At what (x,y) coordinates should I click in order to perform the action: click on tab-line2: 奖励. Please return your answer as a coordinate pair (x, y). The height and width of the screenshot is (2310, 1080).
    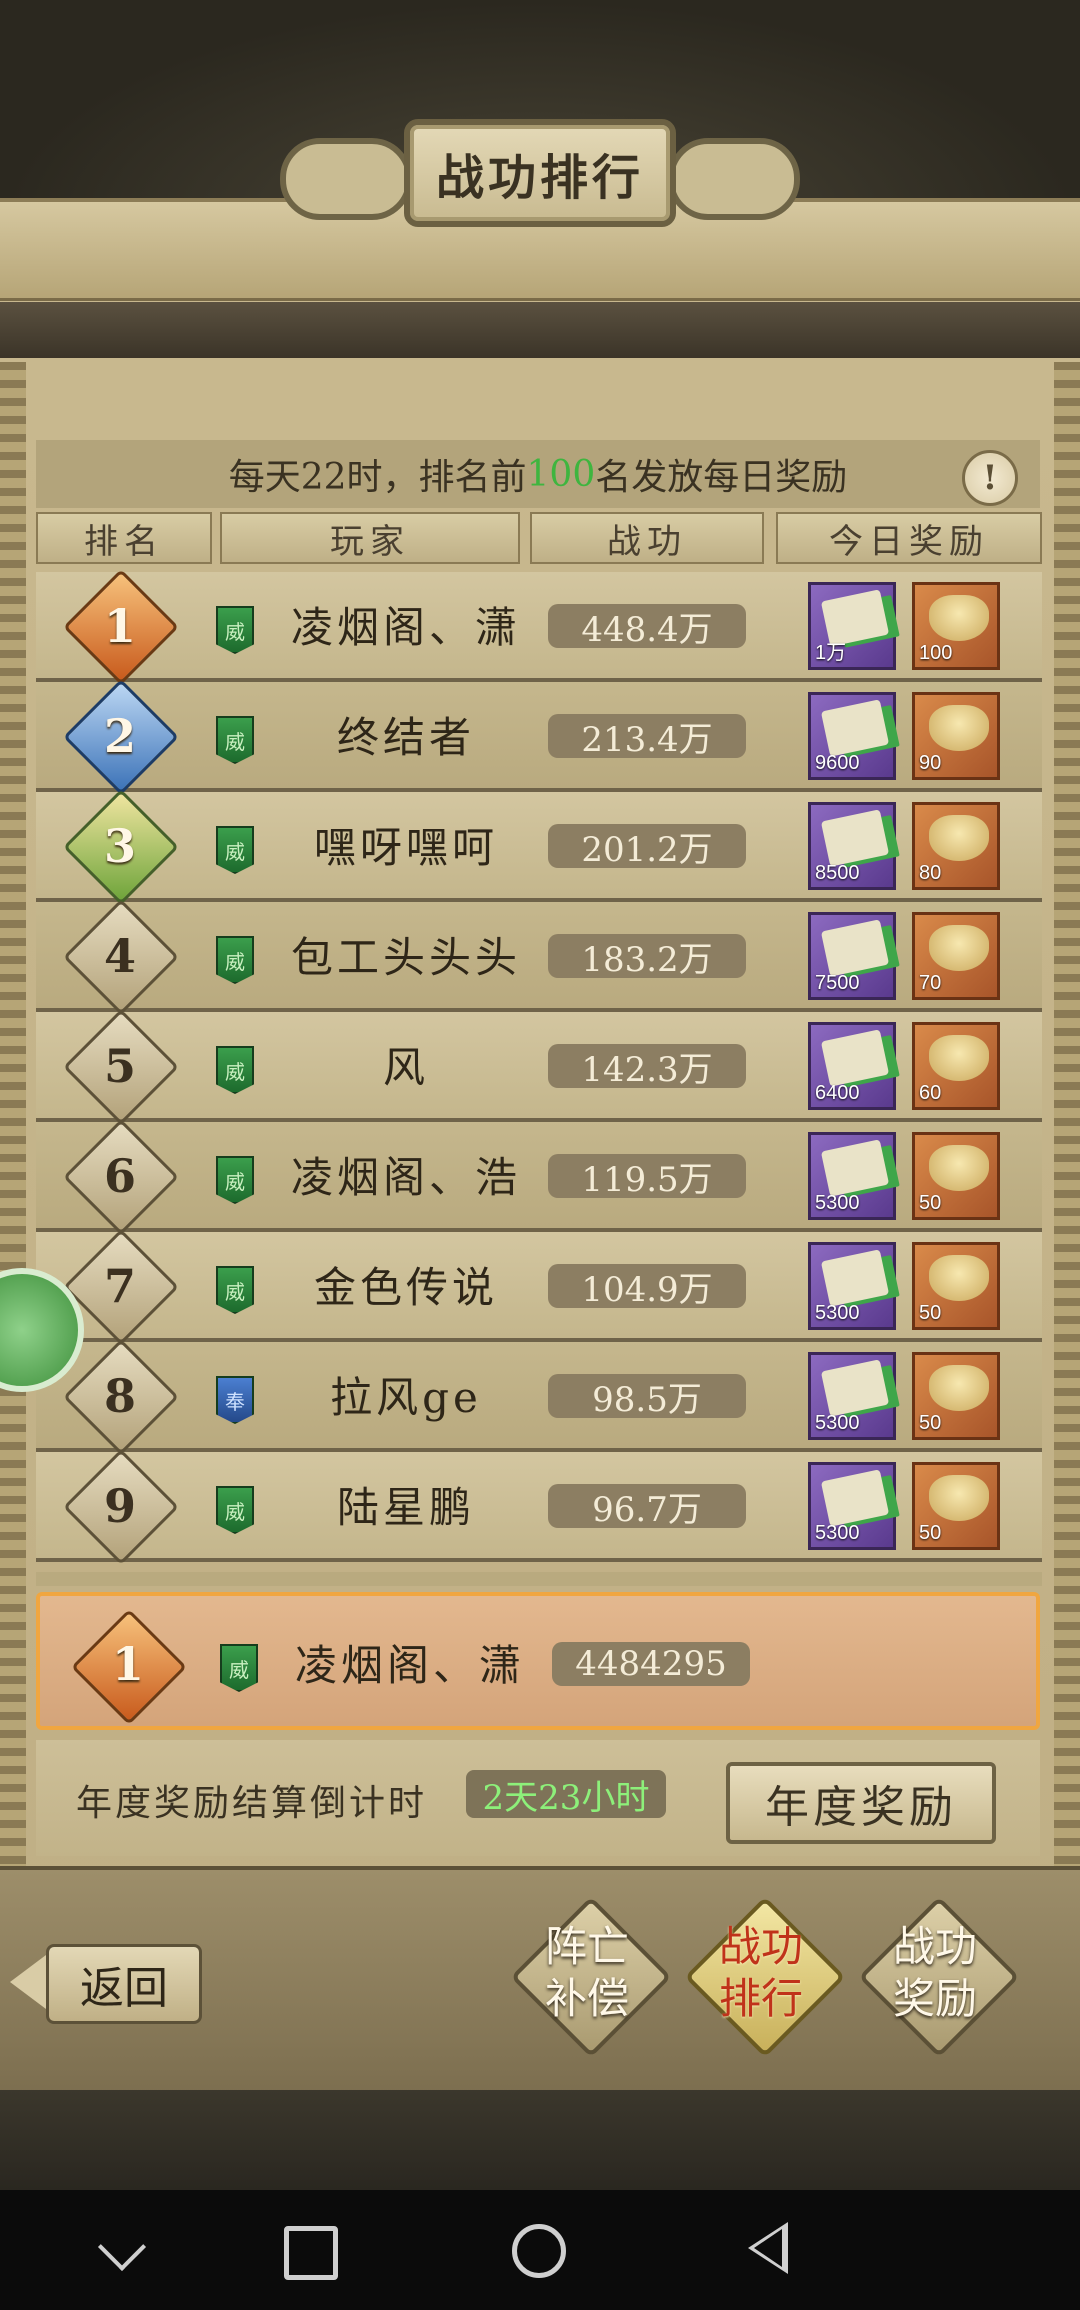
    Looking at the image, I should click on (934, 1998).